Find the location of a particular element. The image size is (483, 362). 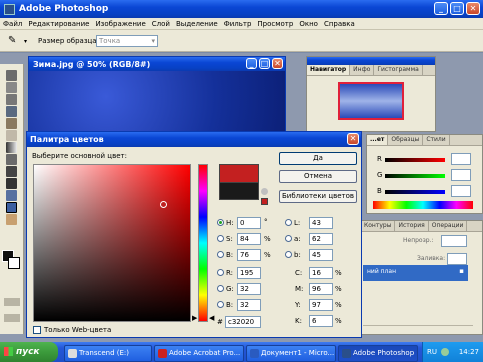

doc-restore-button: □ is located at coordinates (264, 63).